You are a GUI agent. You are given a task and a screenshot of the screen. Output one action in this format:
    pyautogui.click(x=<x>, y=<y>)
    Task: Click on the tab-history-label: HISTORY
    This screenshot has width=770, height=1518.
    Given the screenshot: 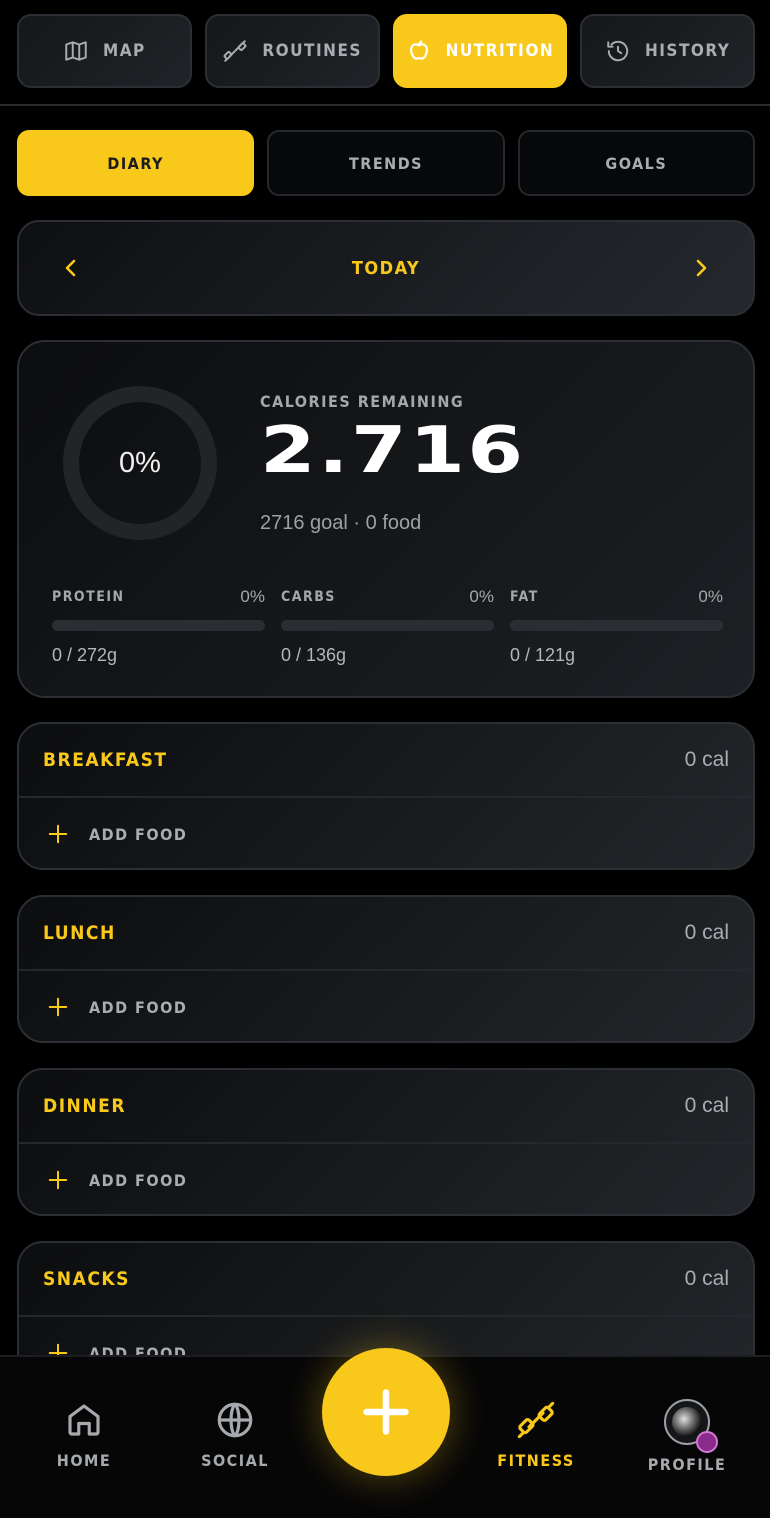 What is the action you would take?
    pyautogui.click(x=687, y=51)
    